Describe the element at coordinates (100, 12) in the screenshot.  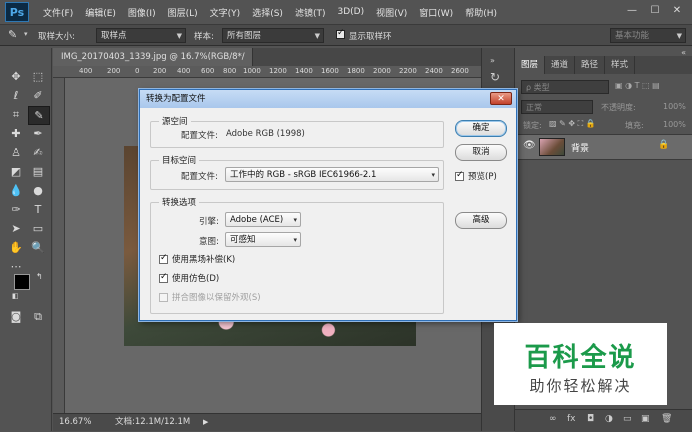
I see `menu-edit: 编辑(E)` at that location.